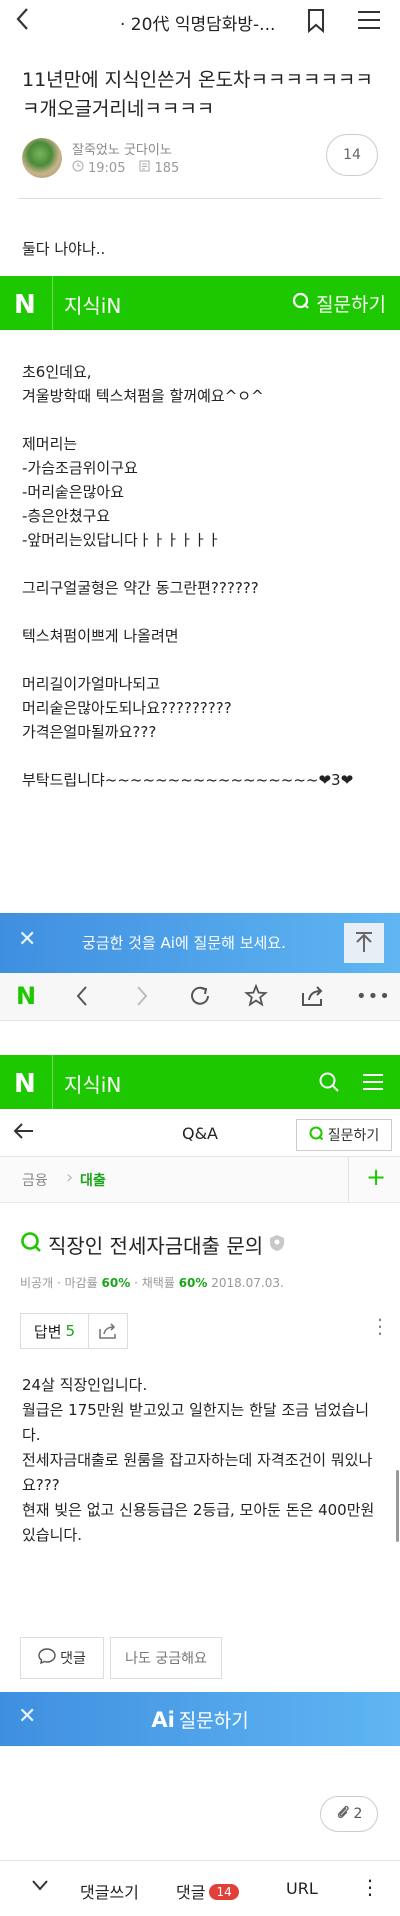  What do you see at coordinates (142, 998) in the screenshot?
I see `browser-forward-icon` at bounding box center [142, 998].